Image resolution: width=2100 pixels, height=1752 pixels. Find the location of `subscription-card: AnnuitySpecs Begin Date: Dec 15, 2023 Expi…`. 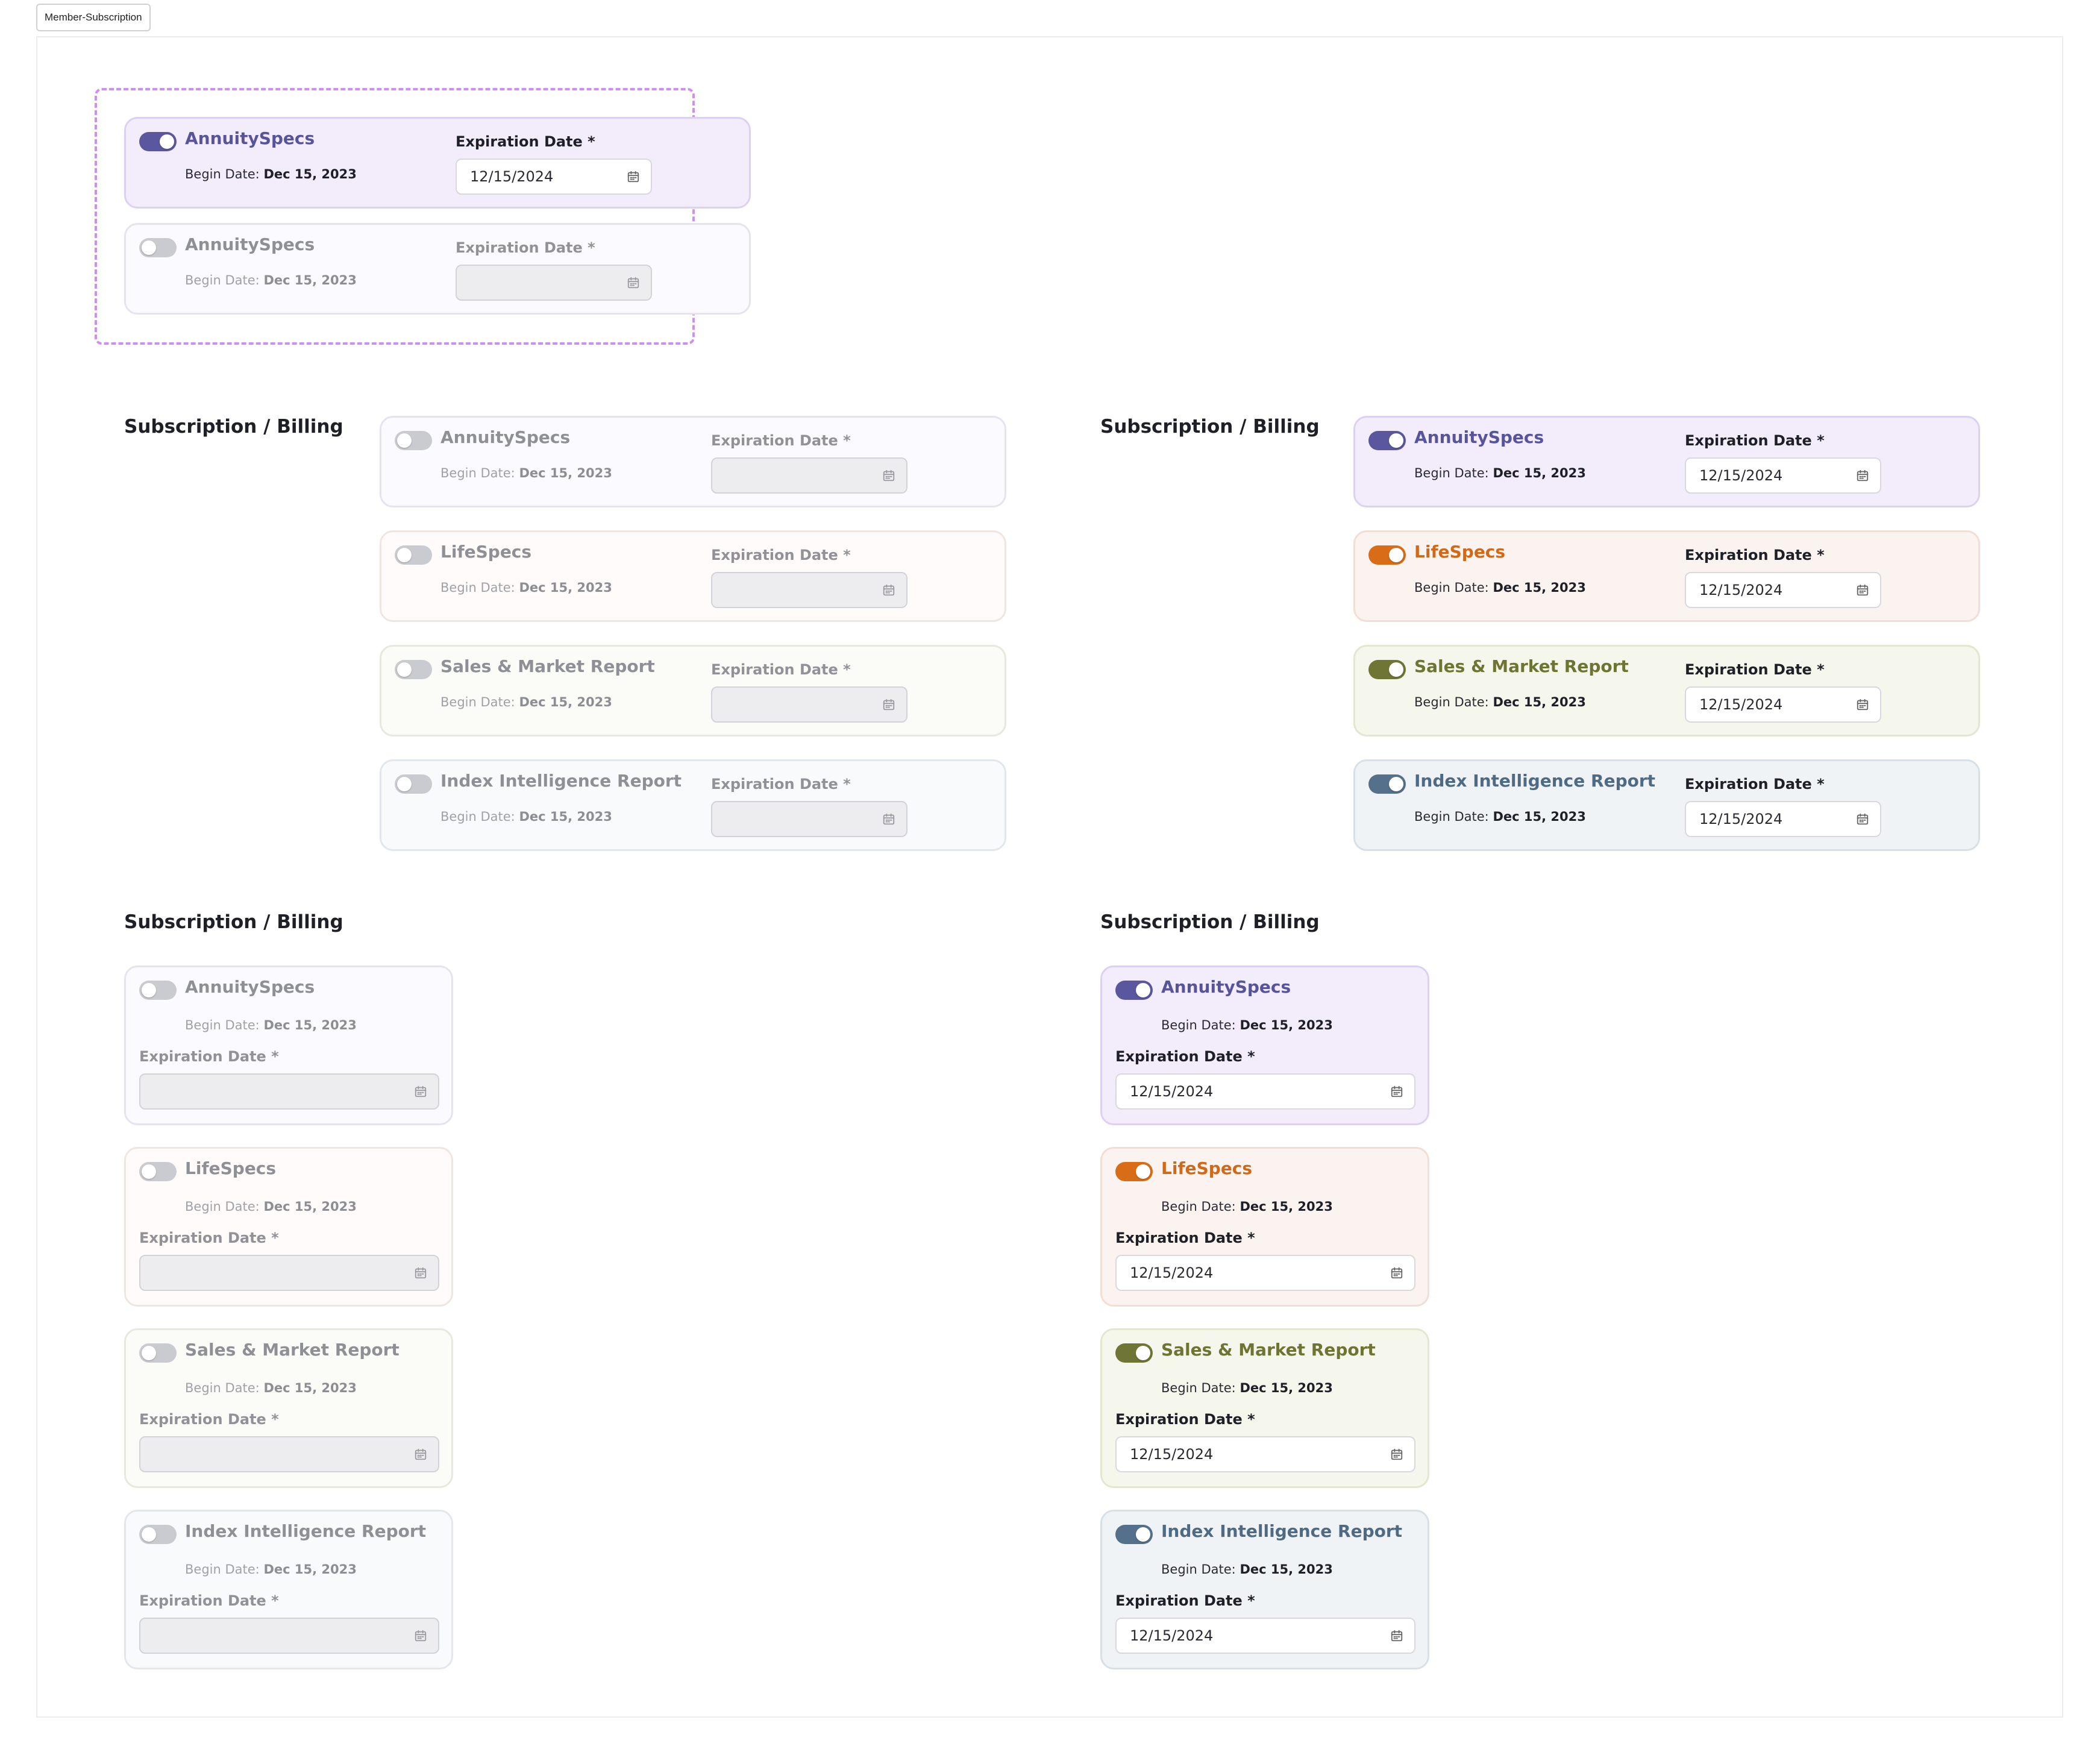

subscription-card: AnnuitySpecs Begin Date: Dec 15, 2023 Expi… is located at coordinates (693, 462).